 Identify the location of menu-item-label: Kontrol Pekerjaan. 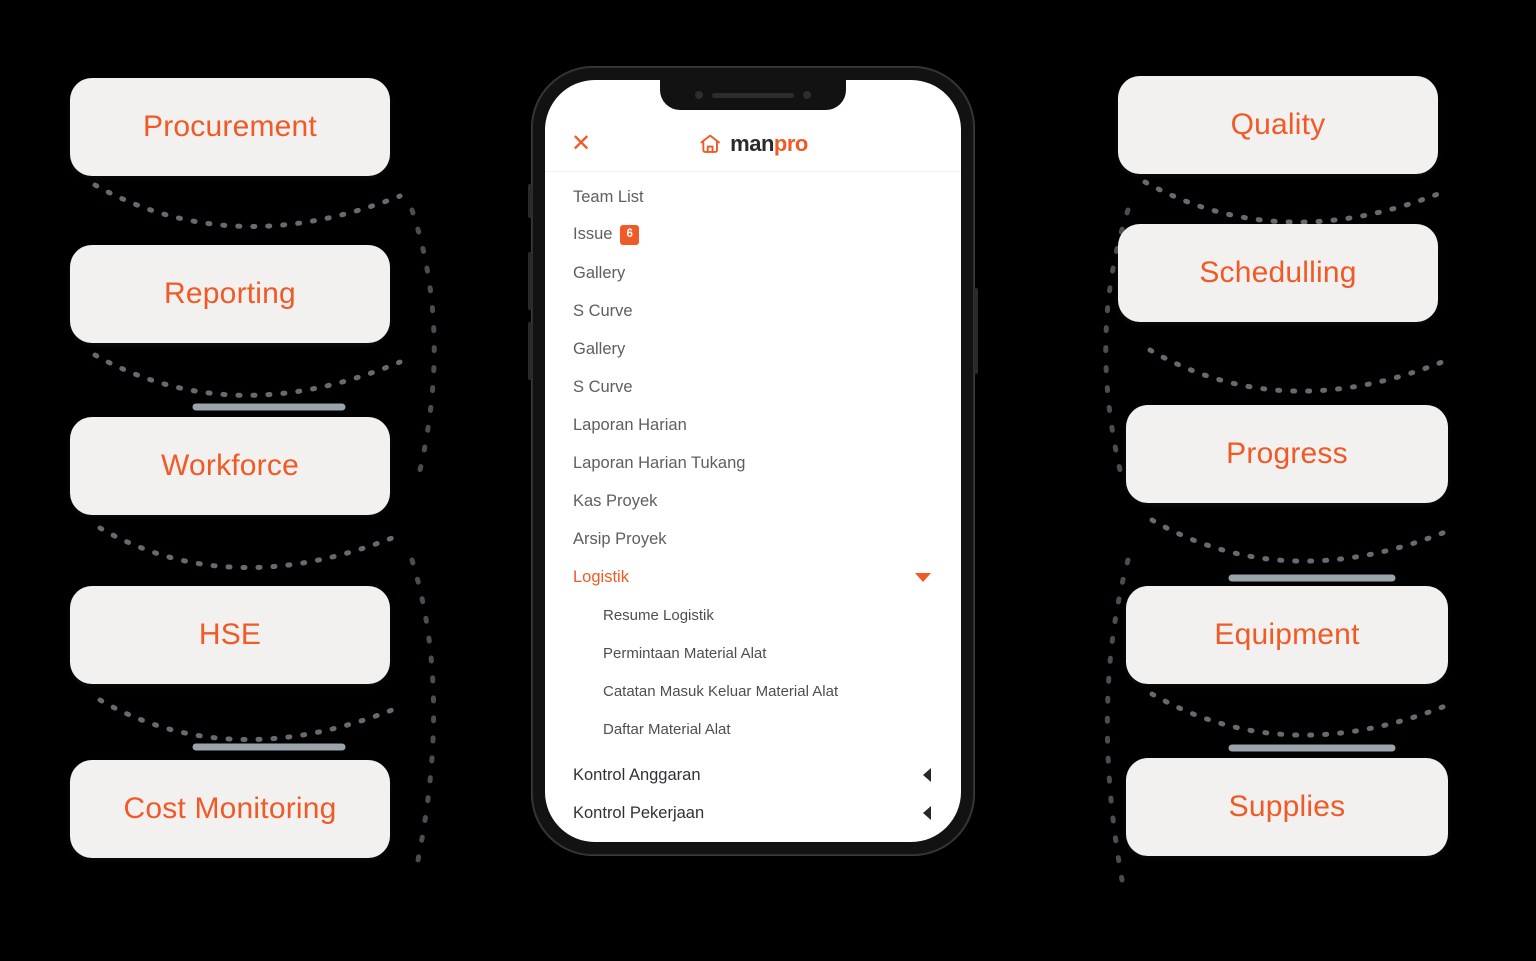
(639, 812).